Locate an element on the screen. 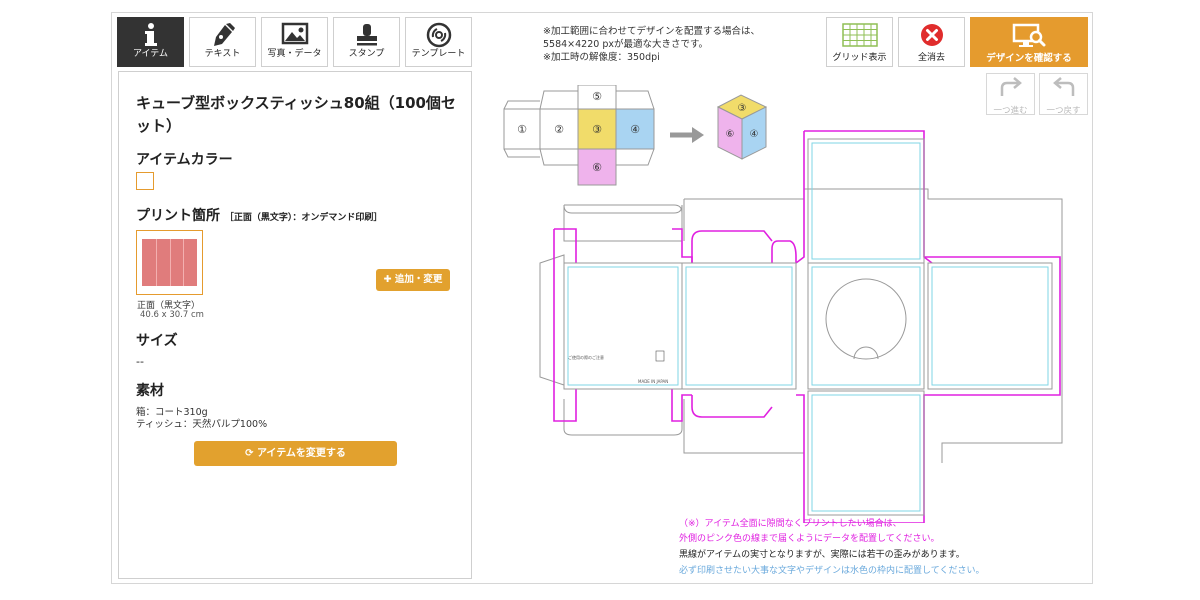 The image size is (1200, 600). size-note-line1: ※加工範囲に合わせてデザインを配置する場合は、 is located at coordinates (651, 31).